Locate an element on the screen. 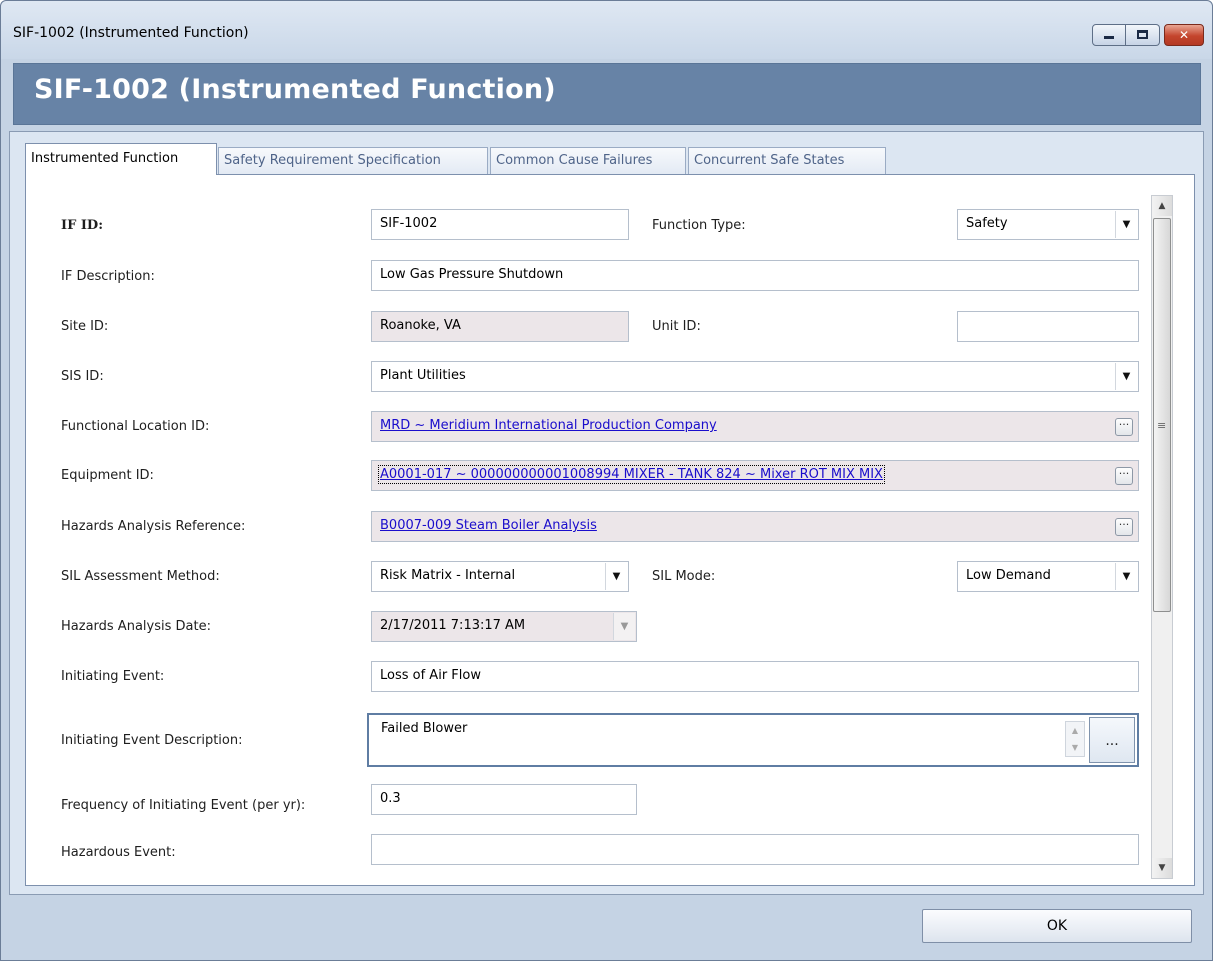 The width and height of the screenshot is (1213, 961). sil-mode-label: SIL Mode: is located at coordinates (684, 576).